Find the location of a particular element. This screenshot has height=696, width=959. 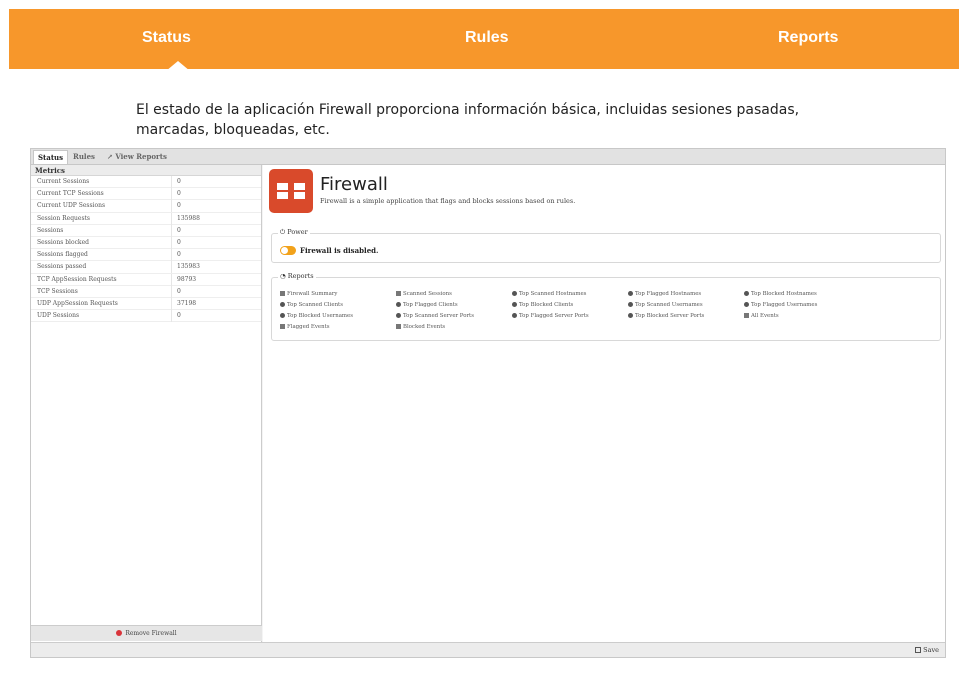

remove-firewall-button: Remove Firewall is located at coordinates (146, 633).